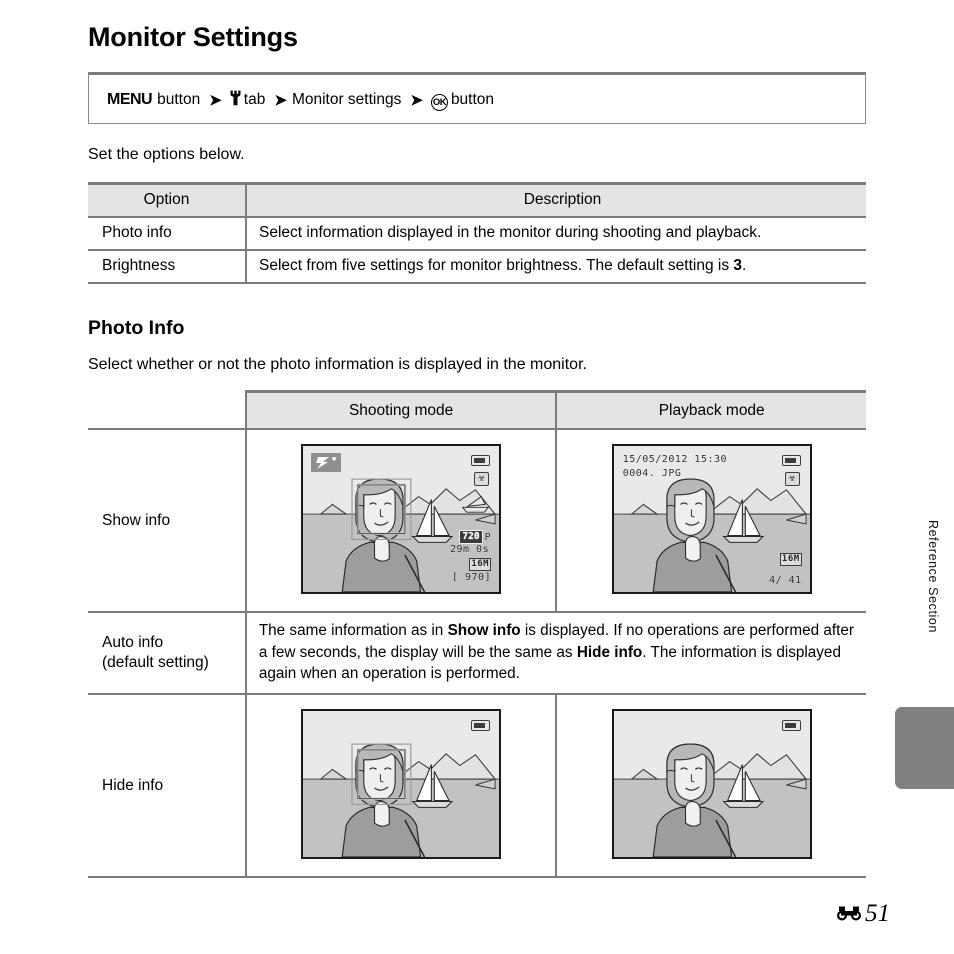  What do you see at coordinates (167, 200) in the screenshot?
I see `header-option: Option` at bounding box center [167, 200].